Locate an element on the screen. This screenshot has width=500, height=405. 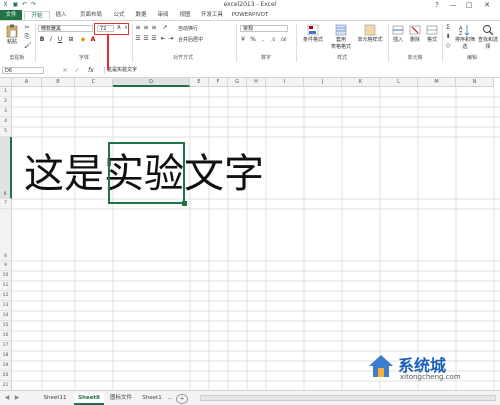
row-header-14: 14 is located at coordinates (6, 316).